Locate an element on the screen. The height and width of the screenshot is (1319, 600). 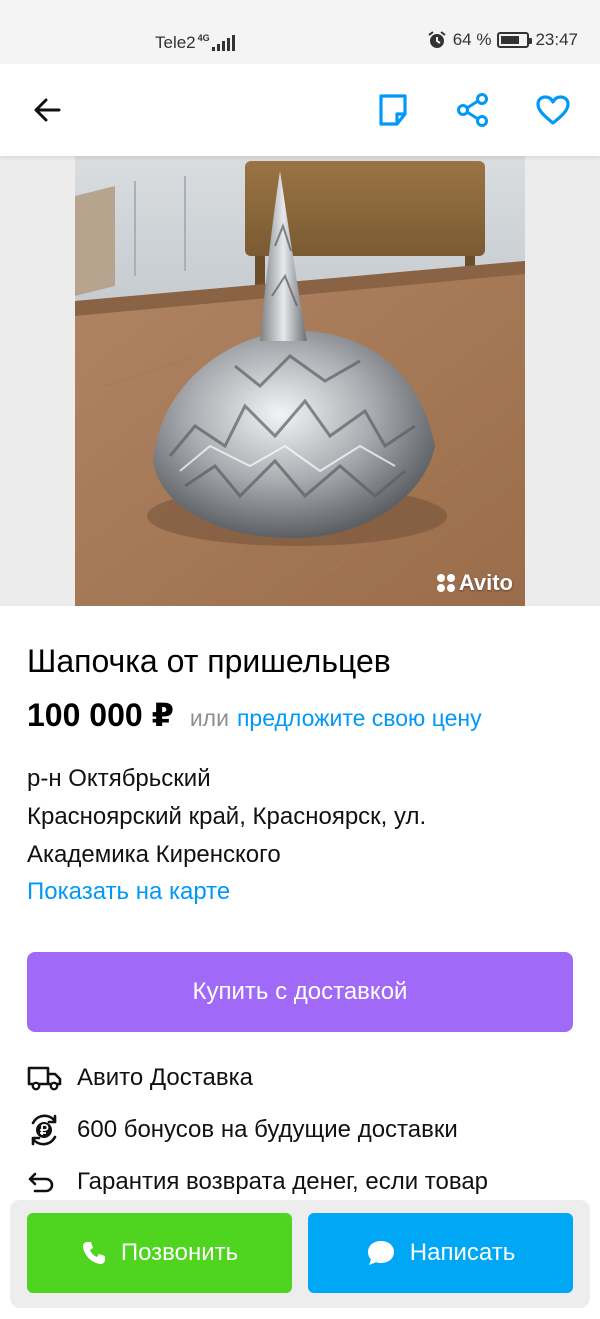
price-row: 100 000 ₽ или предложите свою цену is located at coordinates (300, 715).